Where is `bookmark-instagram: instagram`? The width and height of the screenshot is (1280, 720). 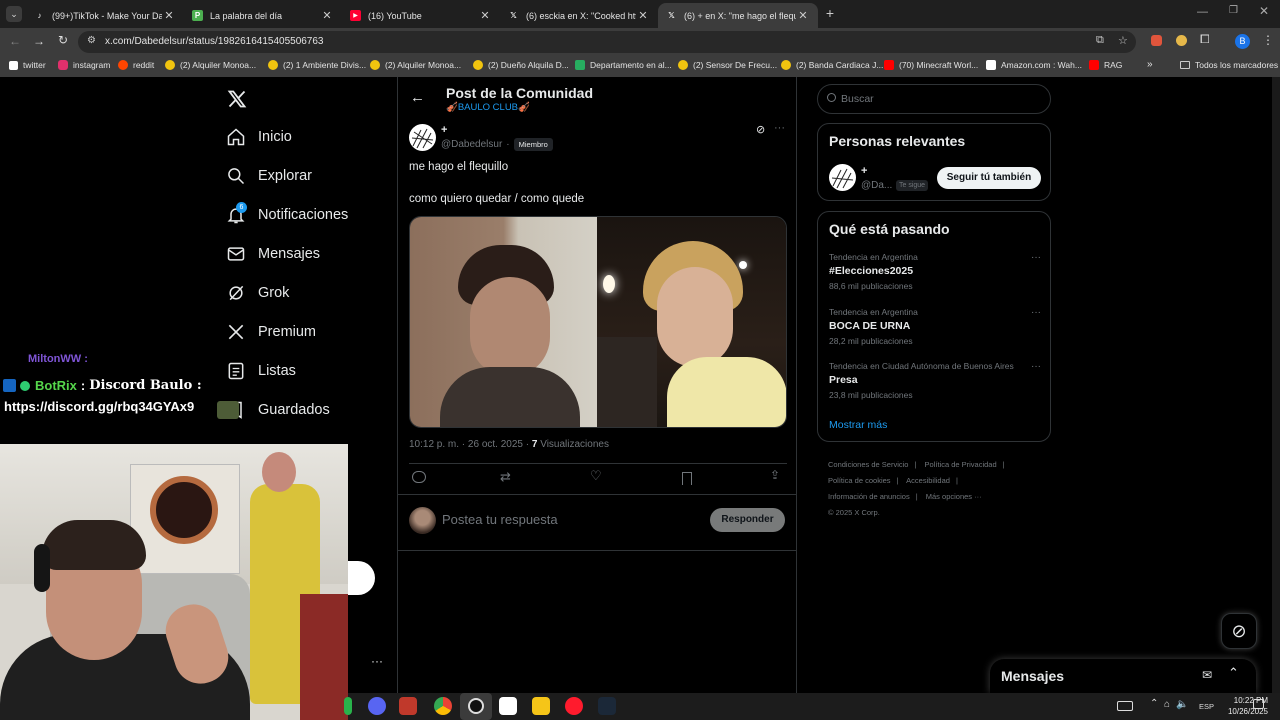
bookmark-instagram: instagram is located at coordinates (84, 65).